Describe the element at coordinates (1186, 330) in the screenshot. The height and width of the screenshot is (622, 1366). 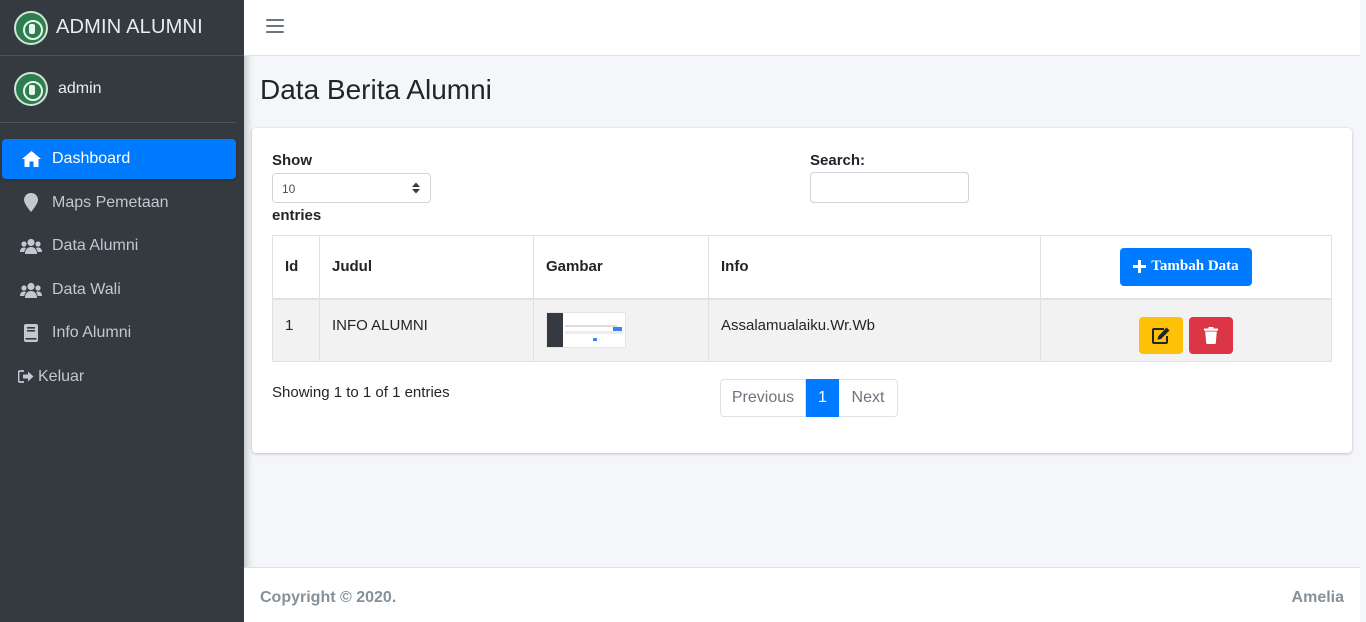
I see `cell-actions` at that location.